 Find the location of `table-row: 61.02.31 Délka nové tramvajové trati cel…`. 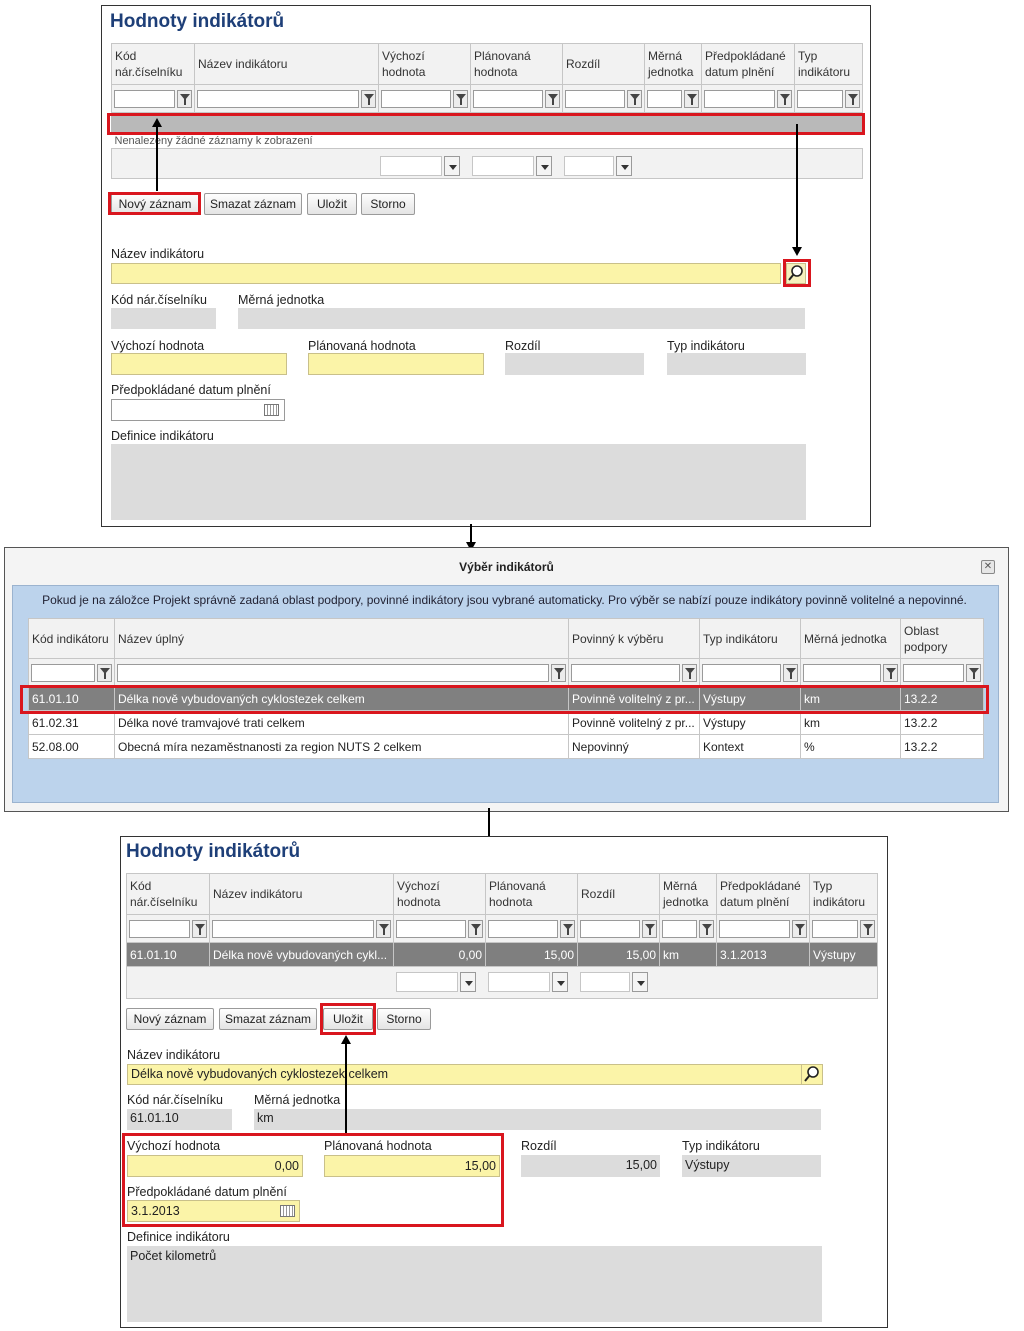

table-row: 61.02.31 Délka nové tramvajové trati cel… is located at coordinates (506, 722).